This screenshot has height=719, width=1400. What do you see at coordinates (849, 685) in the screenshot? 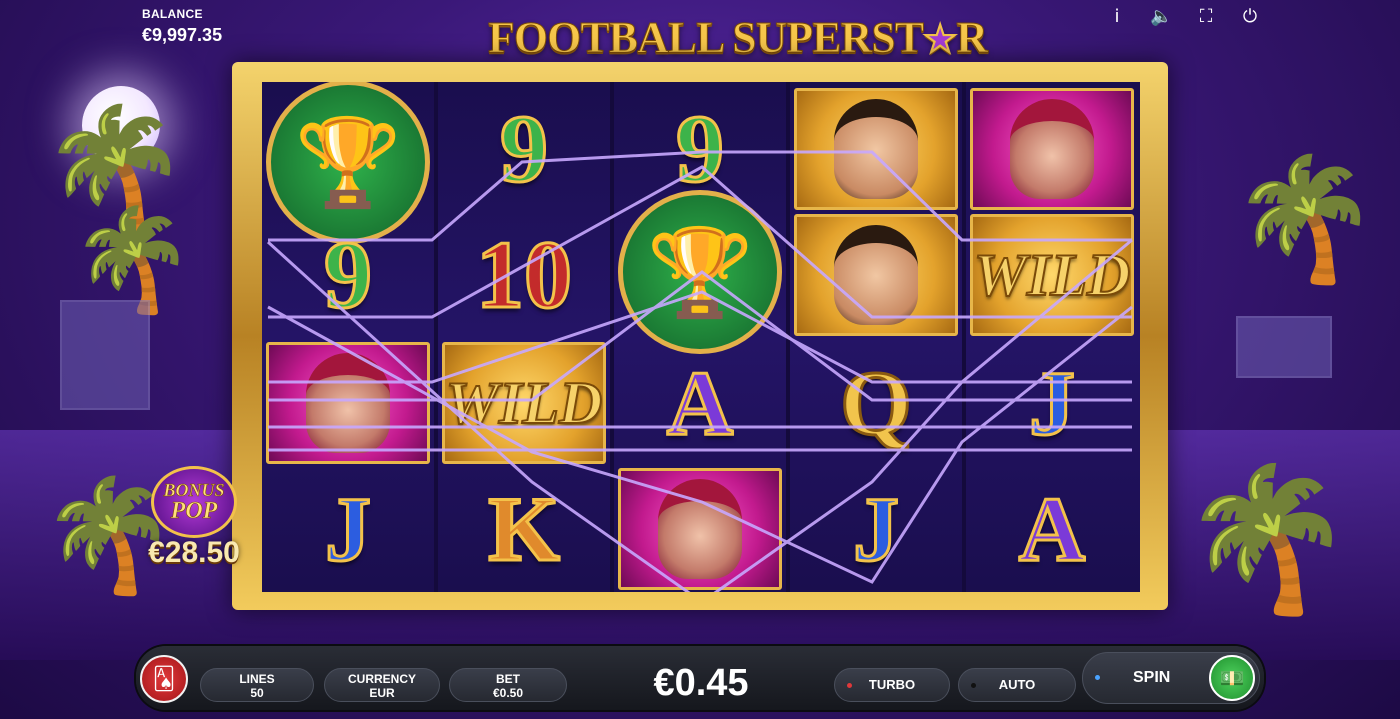
I see `turbo-indicator-dot` at bounding box center [849, 685].